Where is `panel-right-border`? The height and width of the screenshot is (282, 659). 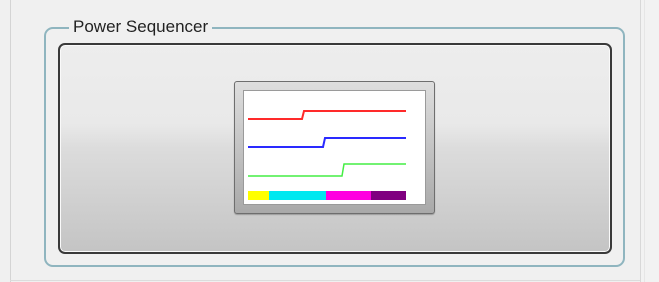 panel-right-border is located at coordinates (649, 141).